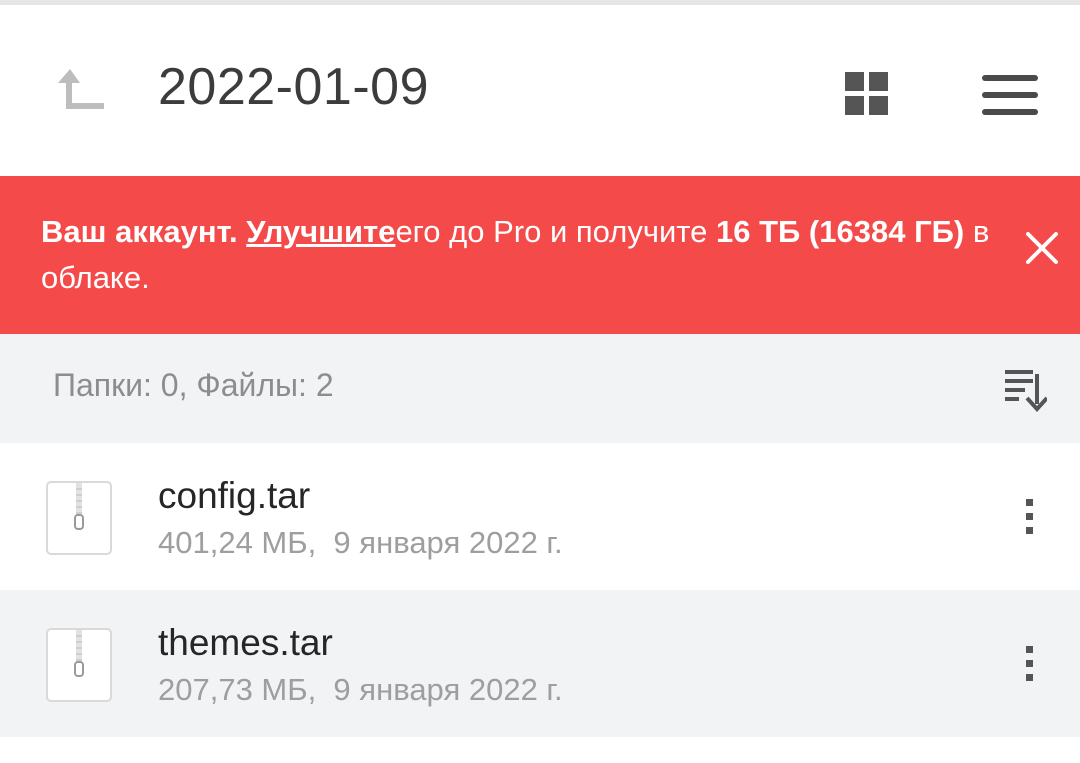 The height and width of the screenshot is (763, 1080). I want to click on folder-summary-bar: Папки: 0, Файлы: 2, so click(540, 388).